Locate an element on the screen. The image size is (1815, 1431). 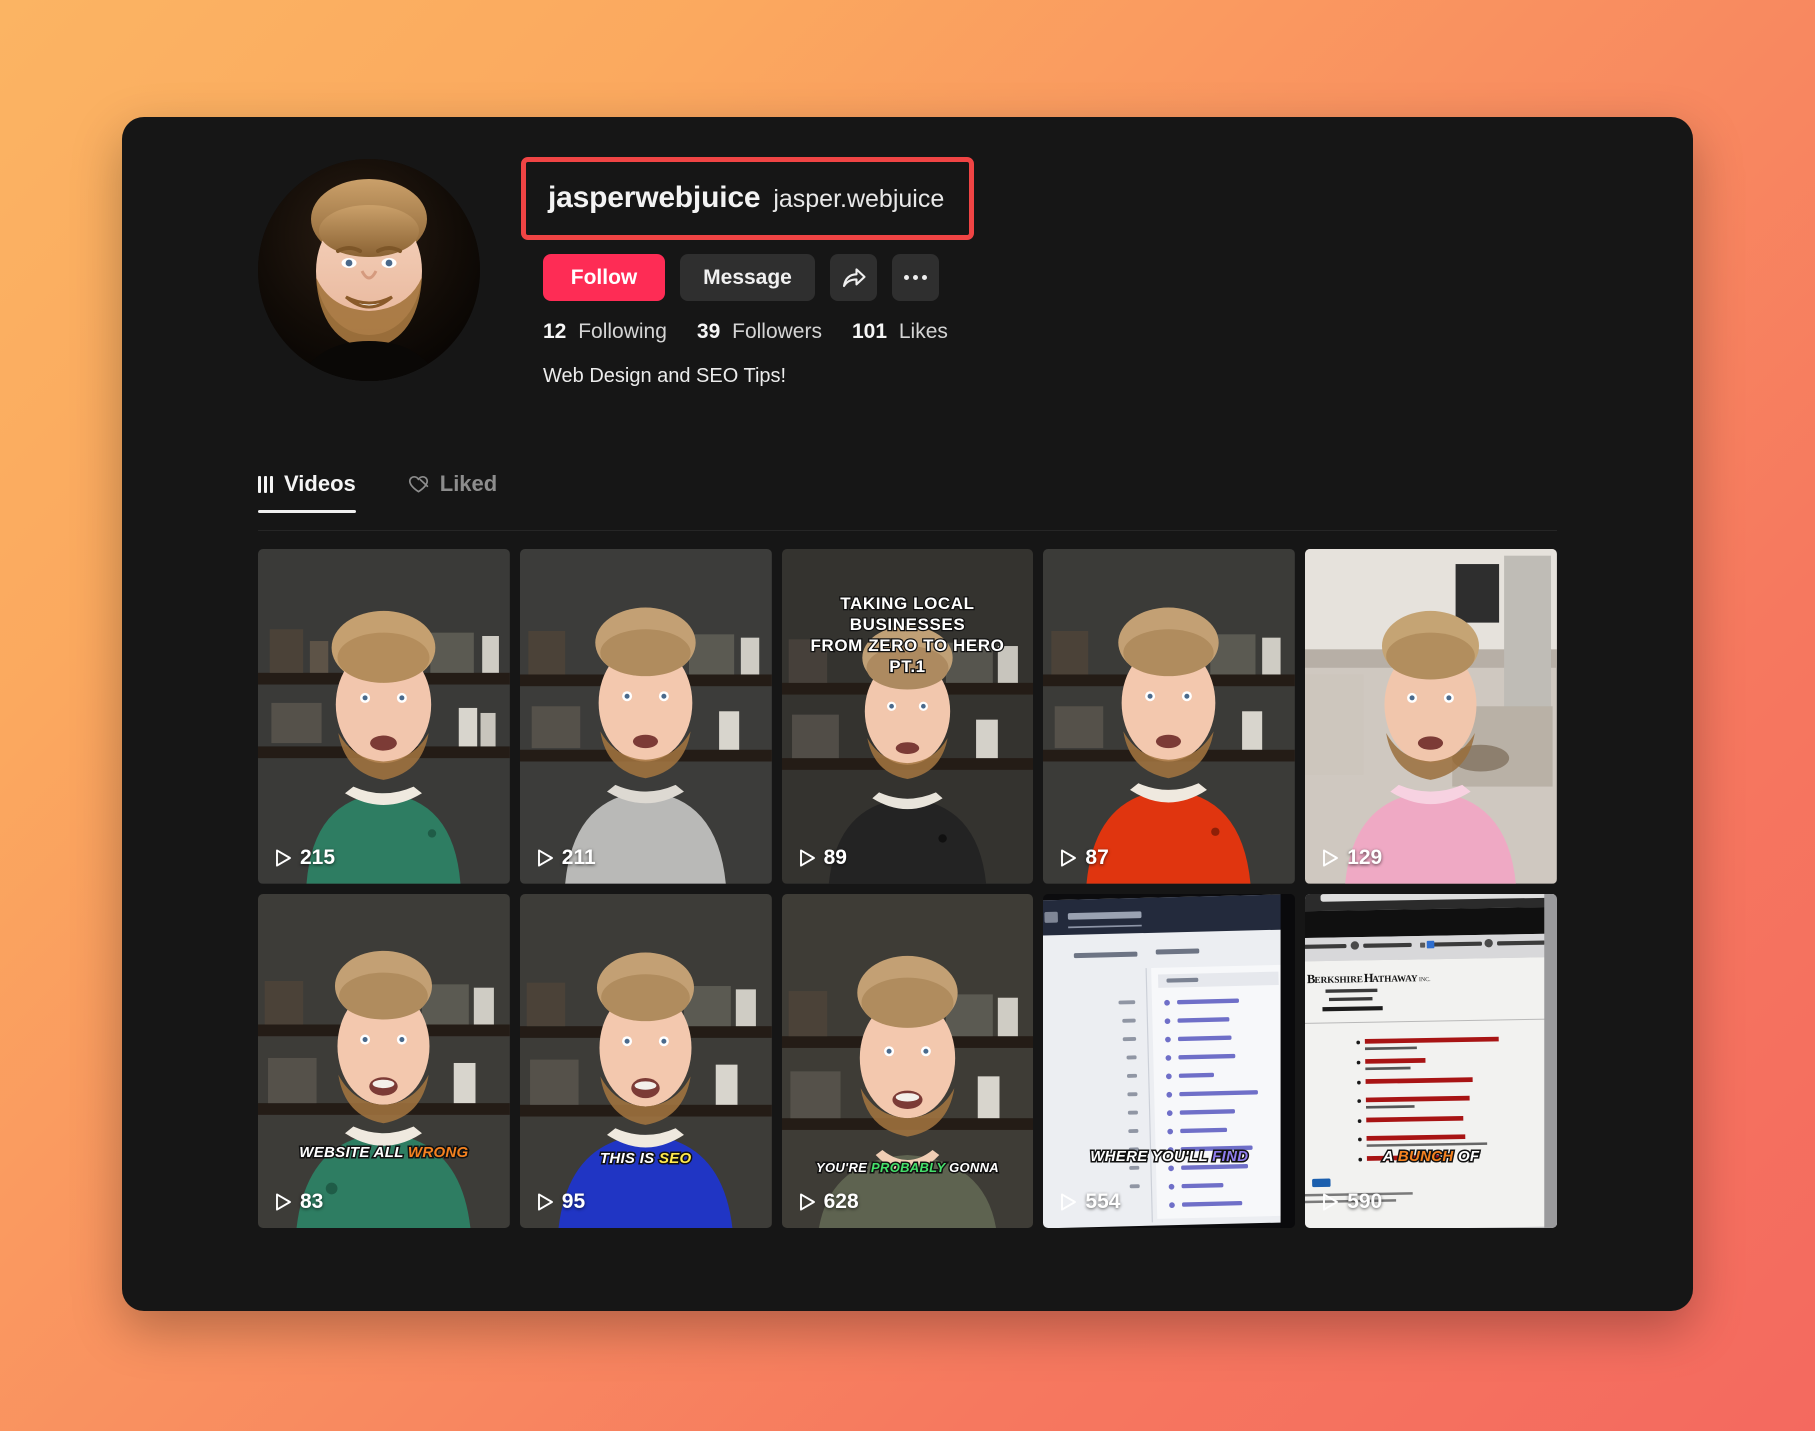
caption-segment: PT.1 is located at coordinates (907, 667).